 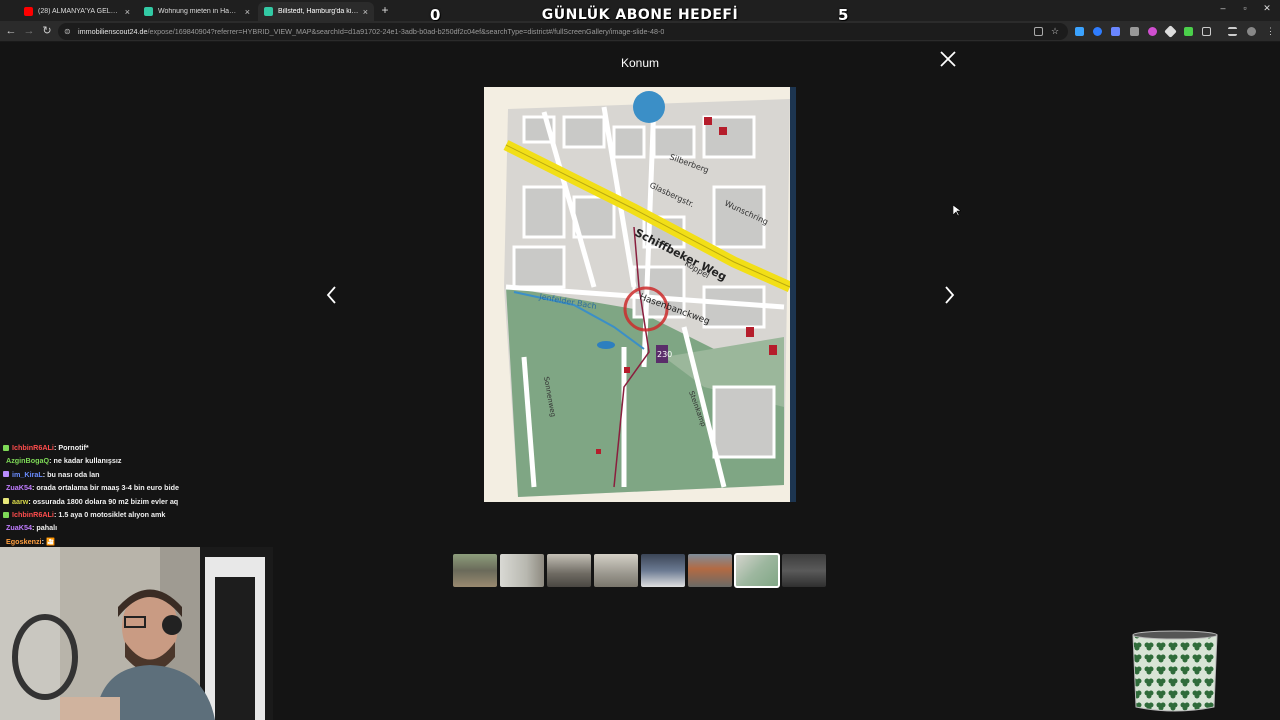 What do you see at coordinates (11, 31) in the screenshot?
I see `back-button: ←` at bounding box center [11, 31].